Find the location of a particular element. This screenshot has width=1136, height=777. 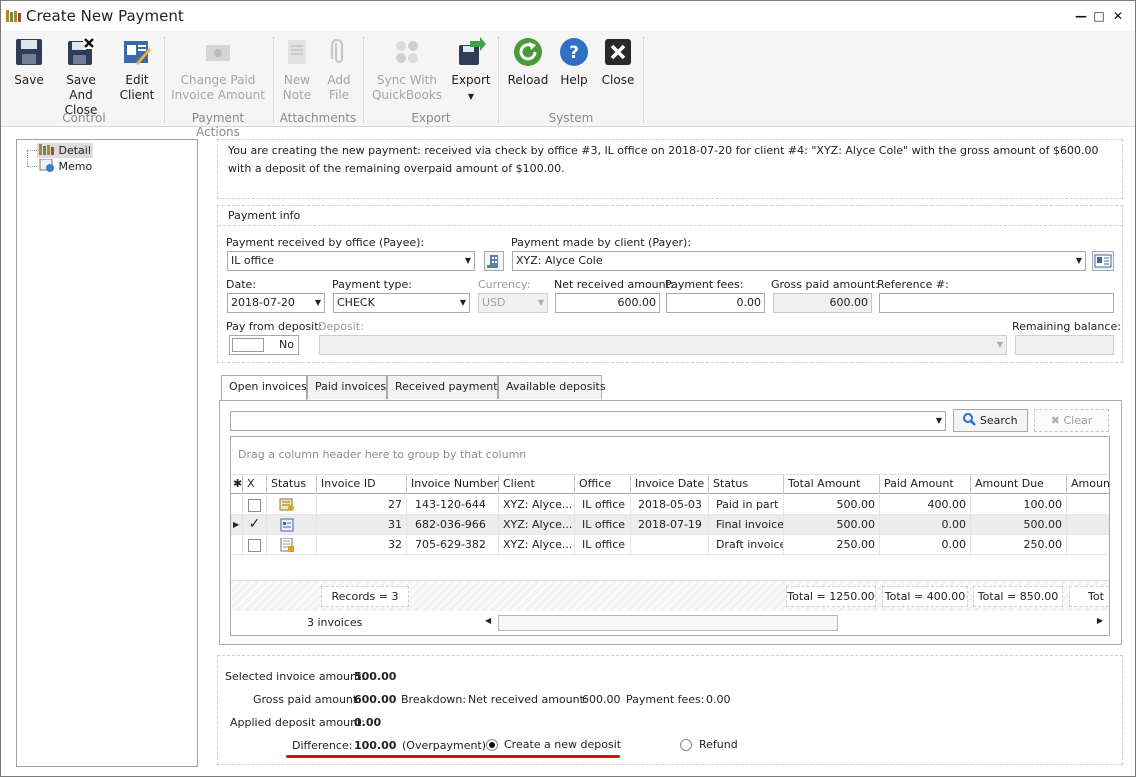

reload-button: Reload is located at coordinates (528, 62).